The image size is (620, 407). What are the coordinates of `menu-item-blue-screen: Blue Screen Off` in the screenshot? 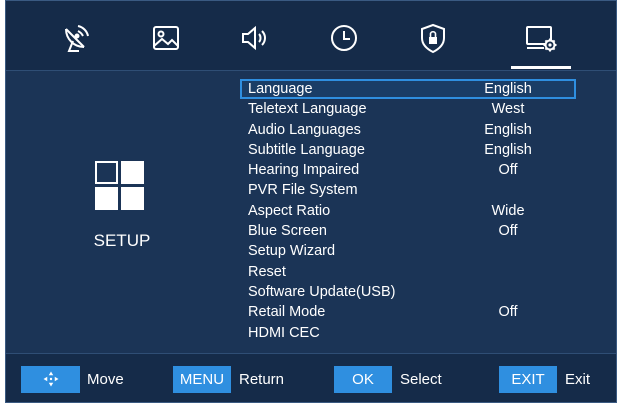 It's located at (408, 231).